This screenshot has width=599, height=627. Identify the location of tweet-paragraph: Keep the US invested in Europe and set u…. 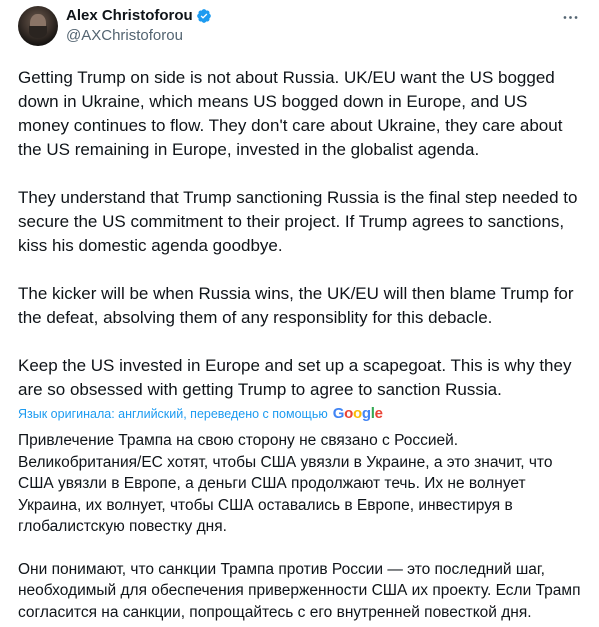
(295, 377).